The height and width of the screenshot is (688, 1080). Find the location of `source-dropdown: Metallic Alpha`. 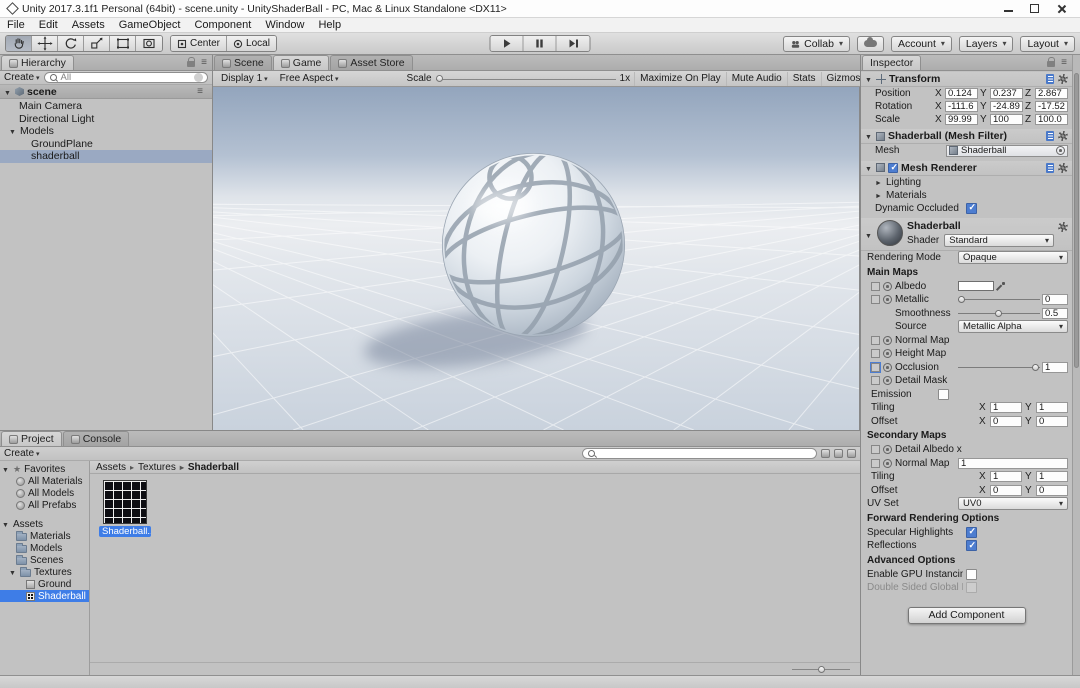

source-dropdown: Metallic Alpha is located at coordinates (1013, 327).